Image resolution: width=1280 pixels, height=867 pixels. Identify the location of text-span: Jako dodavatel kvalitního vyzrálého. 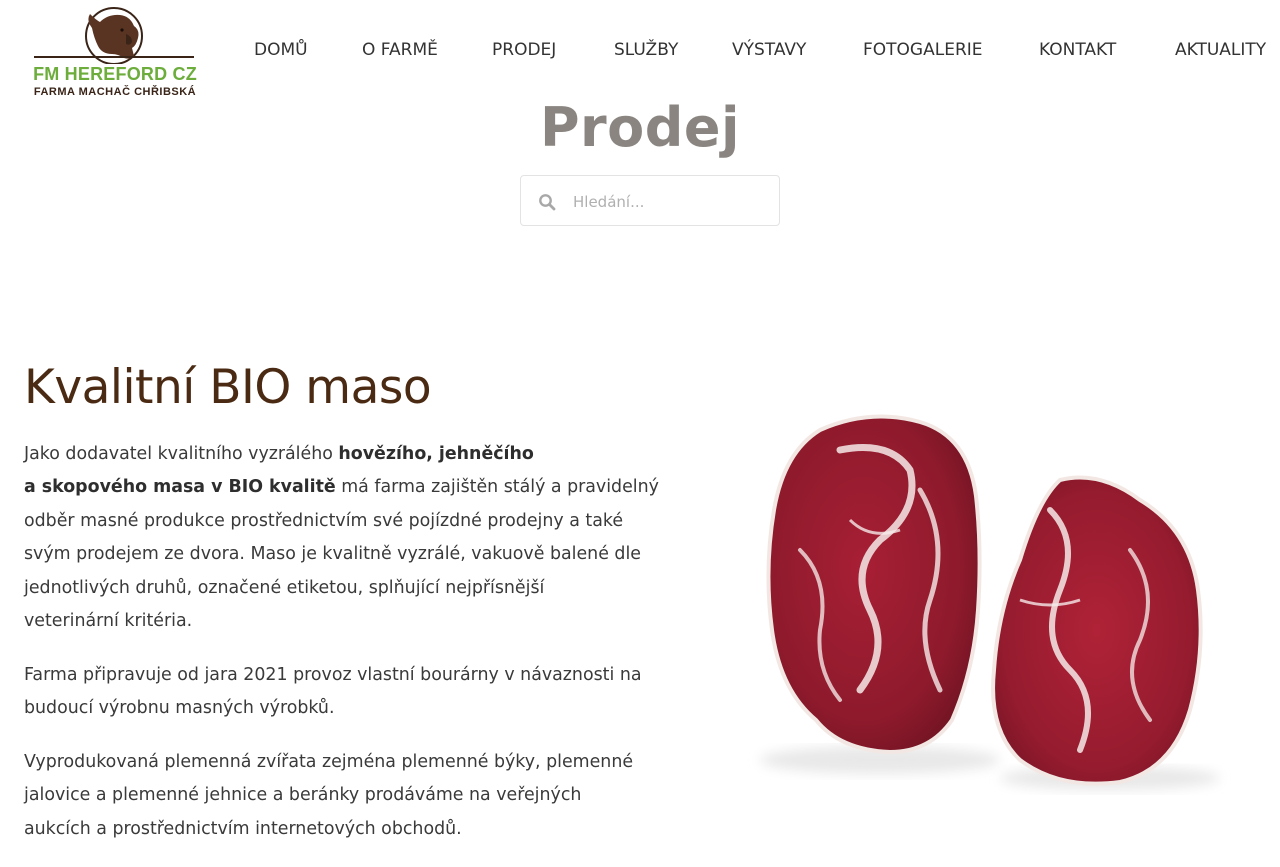
(181, 454).